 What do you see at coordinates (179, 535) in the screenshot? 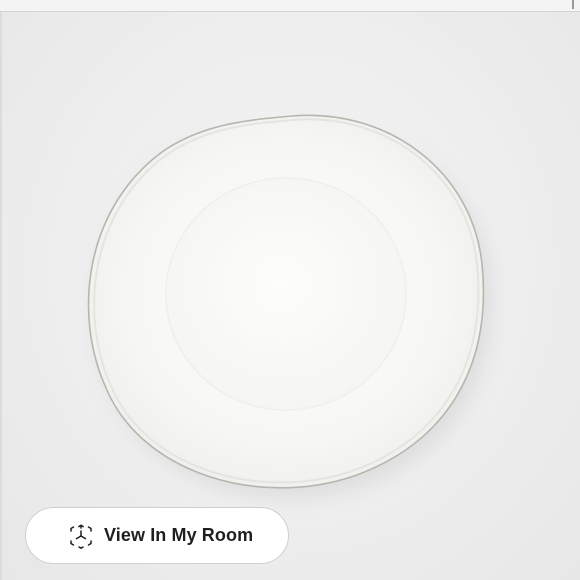
I see `view-in-my-room-label: View In My Room` at bounding box center [179, 535].